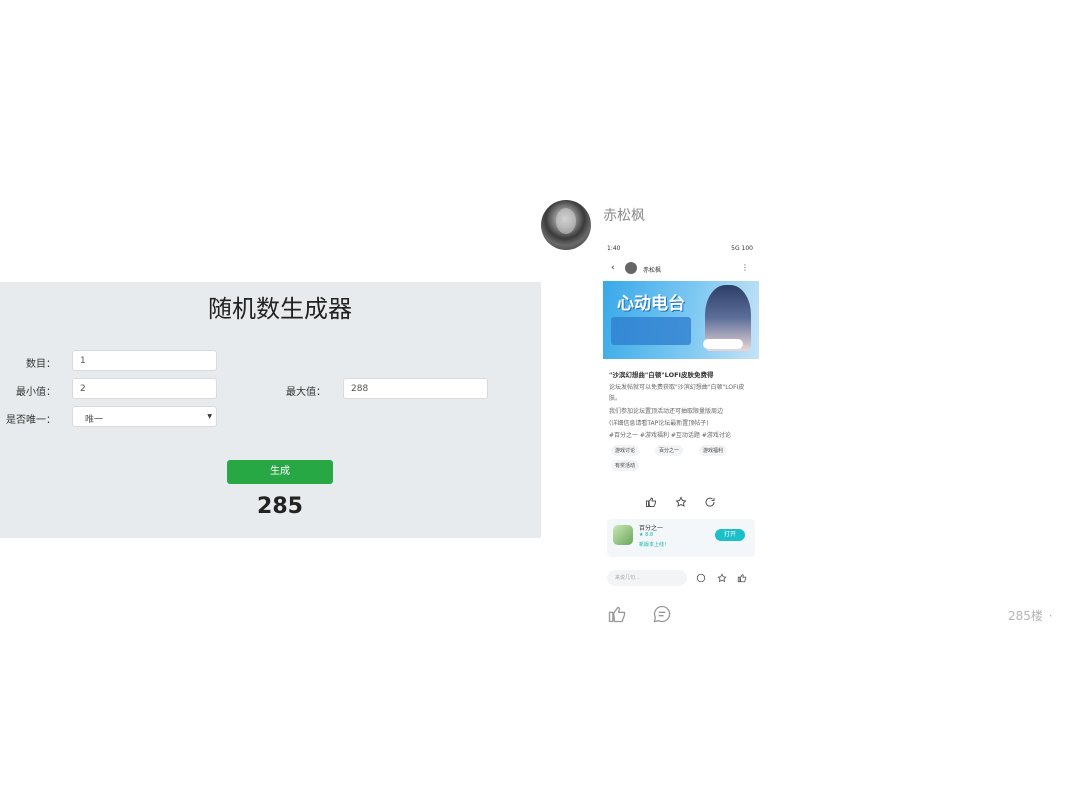 The image size is (1080, 810). Describe the element at coordinates (623, 535) in the screenshot. I see `game-icon` at that location.